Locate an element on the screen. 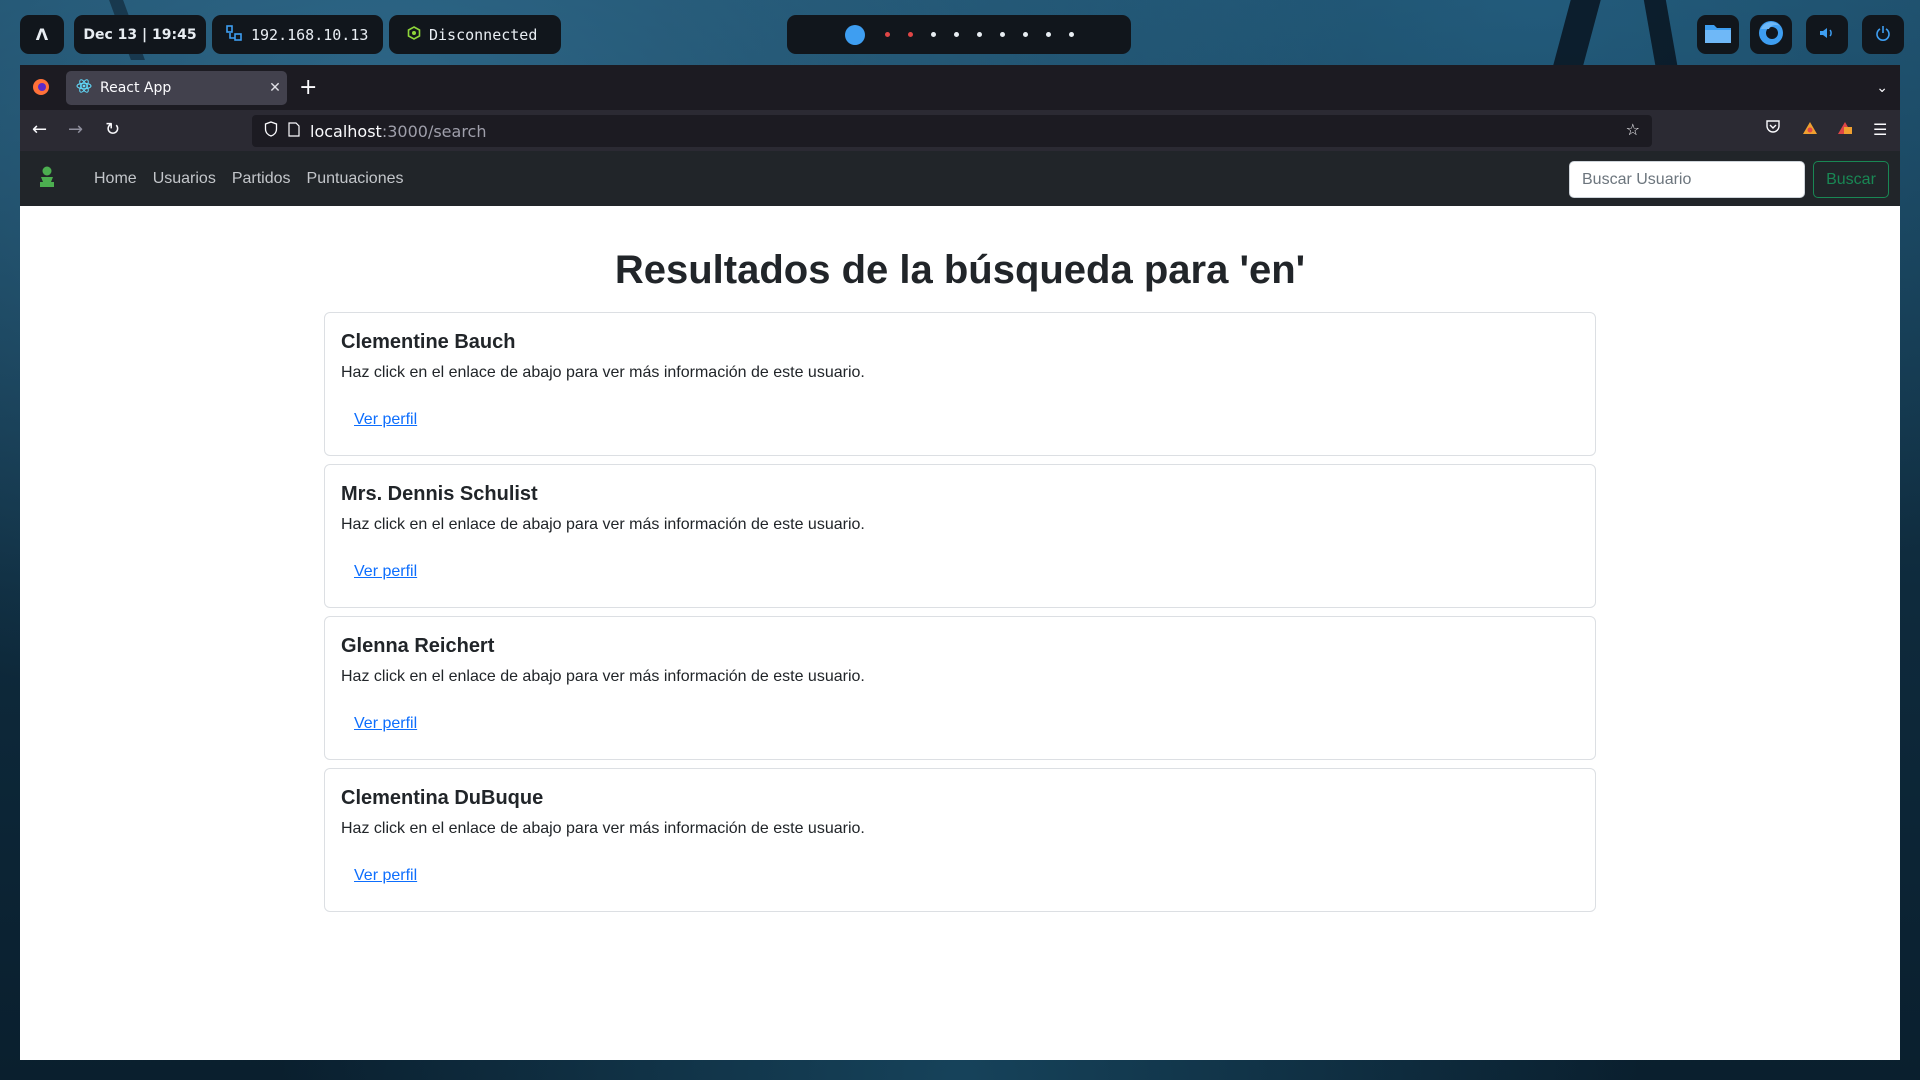 The height and width of the screenshot is (1080, 1920). workspace-switcher is located at coordinates (959, 34).